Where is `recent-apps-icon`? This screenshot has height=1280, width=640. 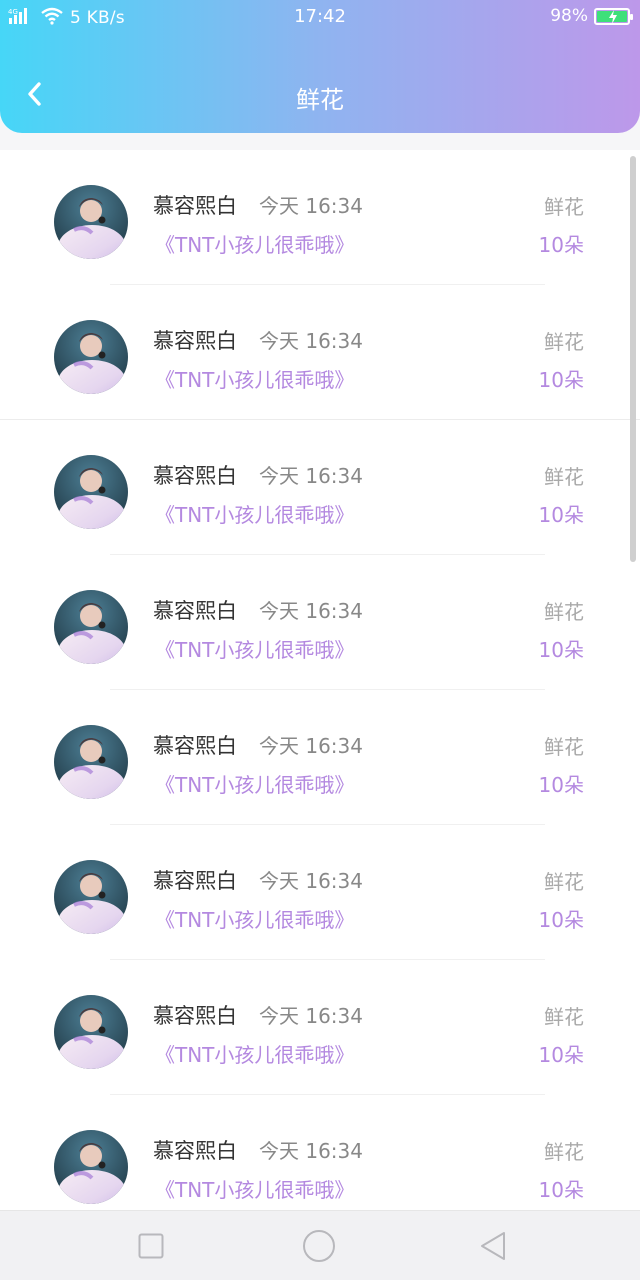 recent-apps-icon is located at coordinates (151, 1246).